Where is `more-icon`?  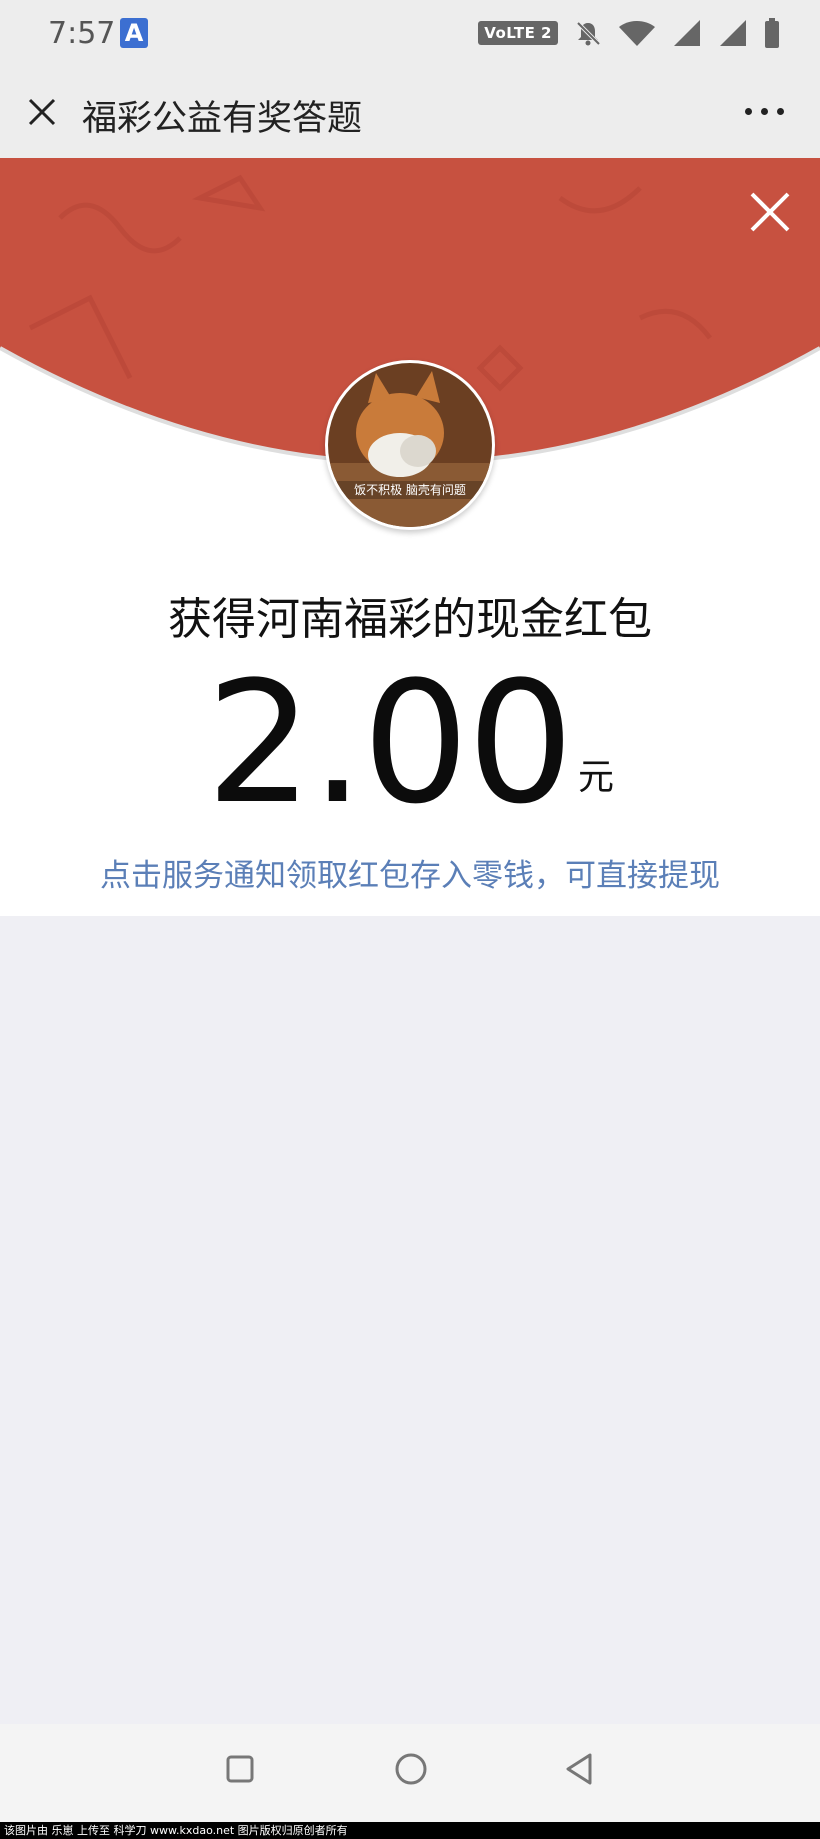 more-icon is located at coordinates (764, 111).